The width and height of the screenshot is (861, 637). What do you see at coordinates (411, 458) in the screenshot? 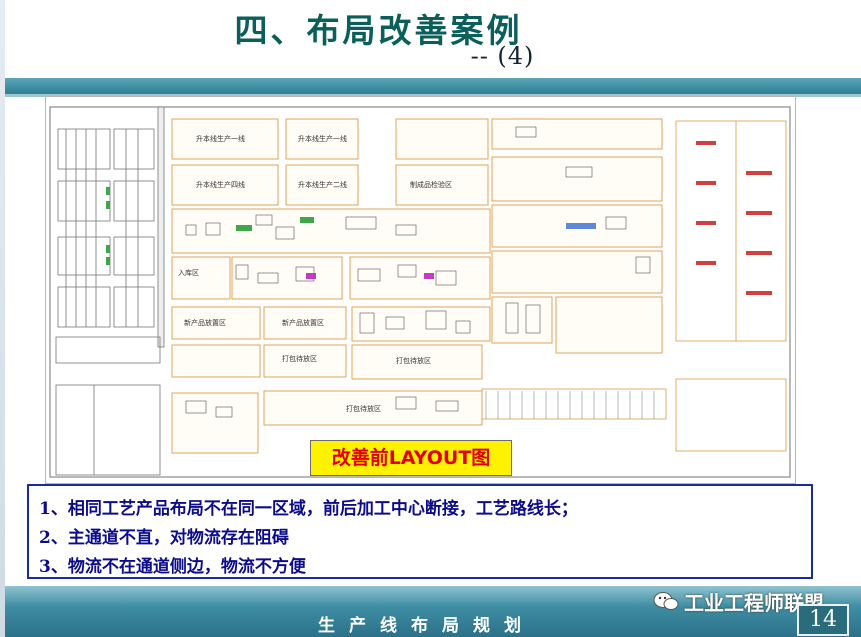
I see `layout-caption: 改善前LAYOUT图` at bounding box center [411, 458].